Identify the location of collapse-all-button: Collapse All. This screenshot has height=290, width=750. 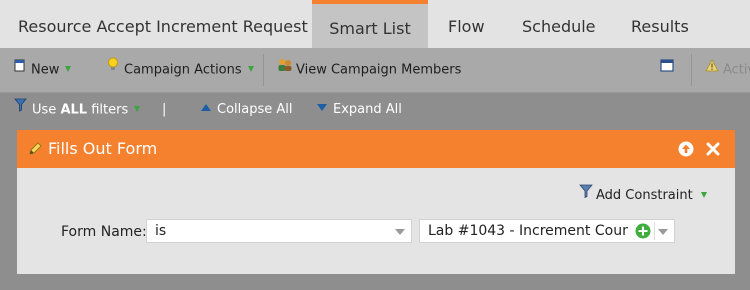
(247, 110).